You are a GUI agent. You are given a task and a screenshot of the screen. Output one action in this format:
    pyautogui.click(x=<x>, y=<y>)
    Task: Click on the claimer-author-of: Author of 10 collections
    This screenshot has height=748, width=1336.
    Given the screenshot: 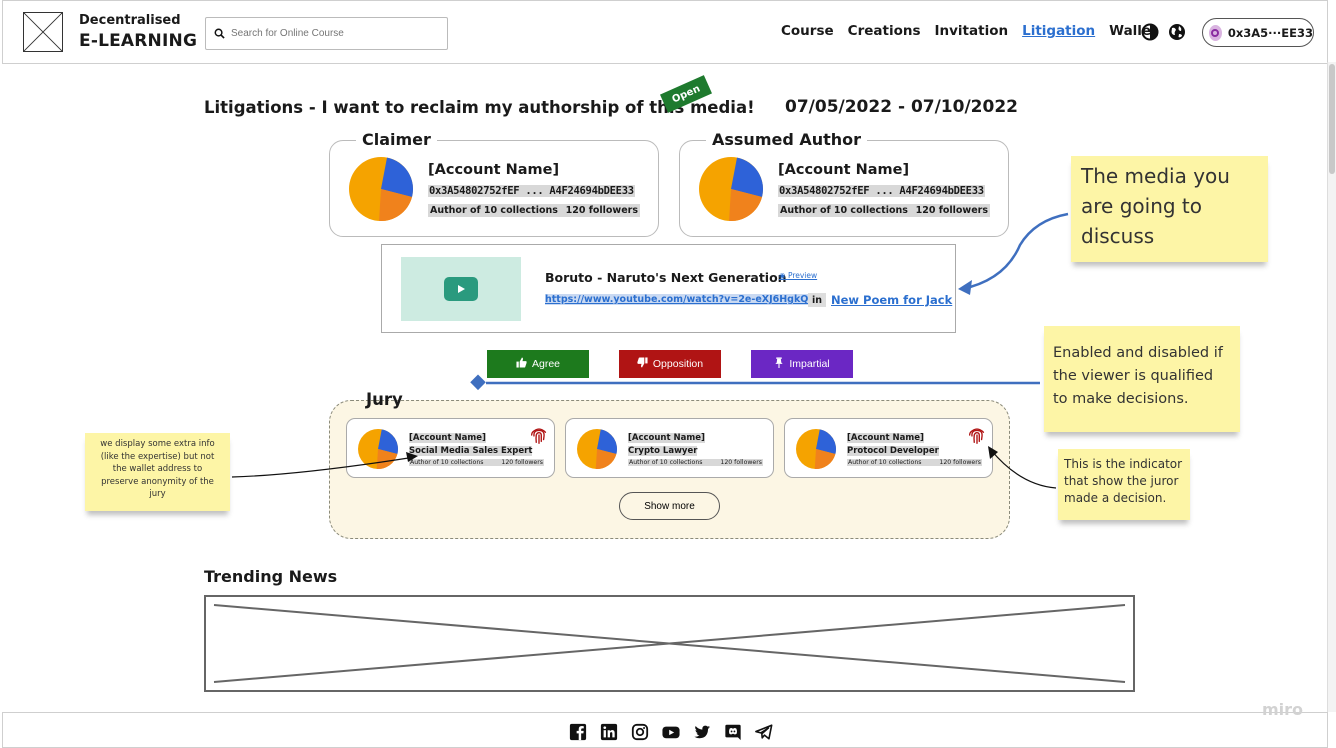 What is the action you would take?
    pyautogui.click(x=494, y=210)
    